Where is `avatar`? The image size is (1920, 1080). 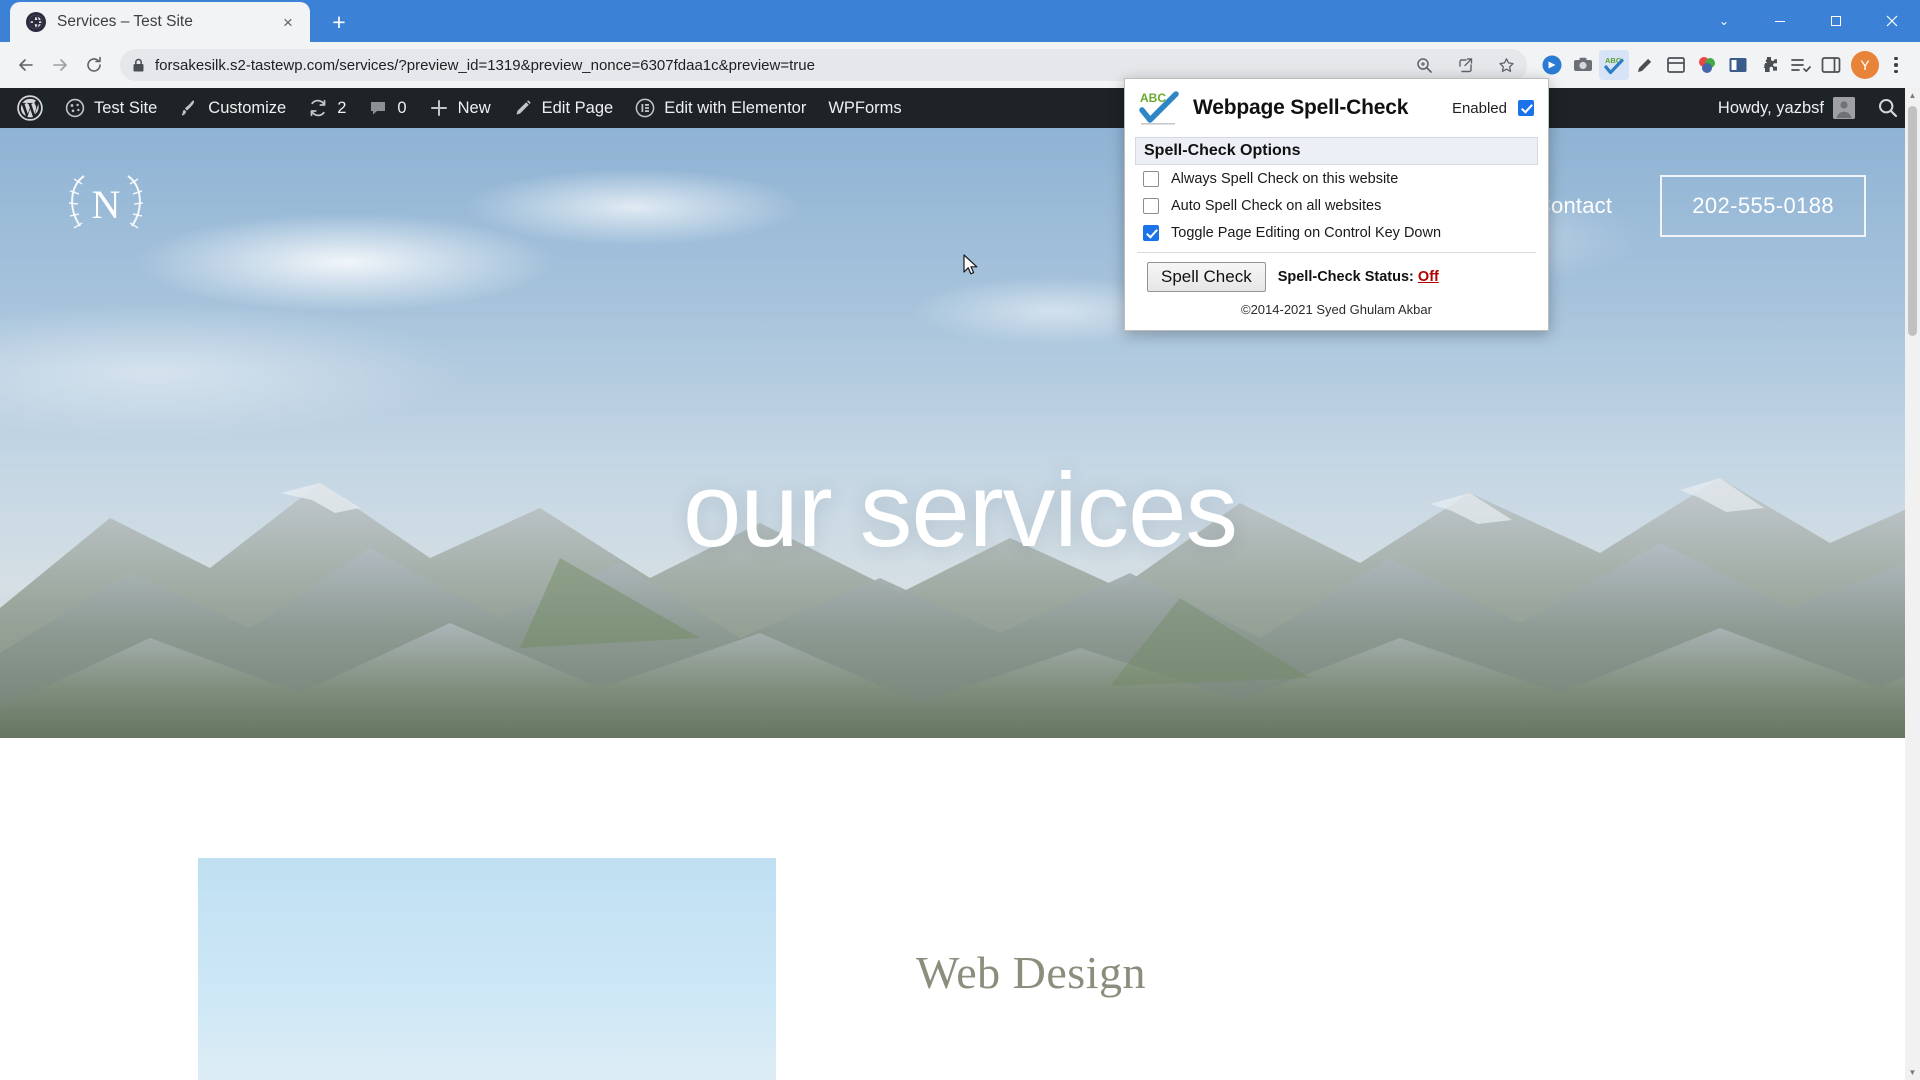
avatar is located at coordinates (1844, 108).